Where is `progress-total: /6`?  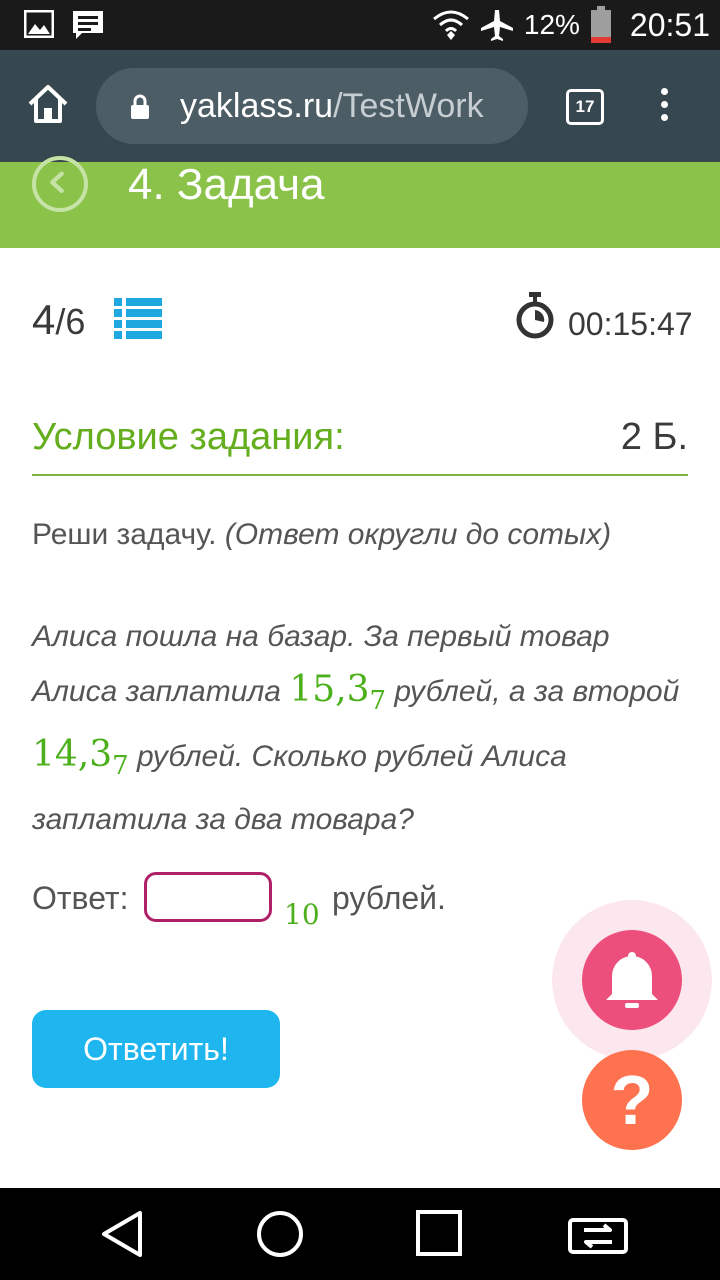 progress-total: /6 is located at coordinates (70, 321).